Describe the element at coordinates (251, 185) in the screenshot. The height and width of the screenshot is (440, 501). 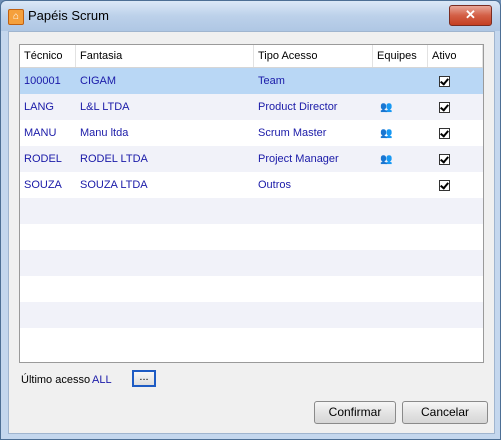
I see `table-row: SOUZA SOUZA LTDA Outros` at that location.